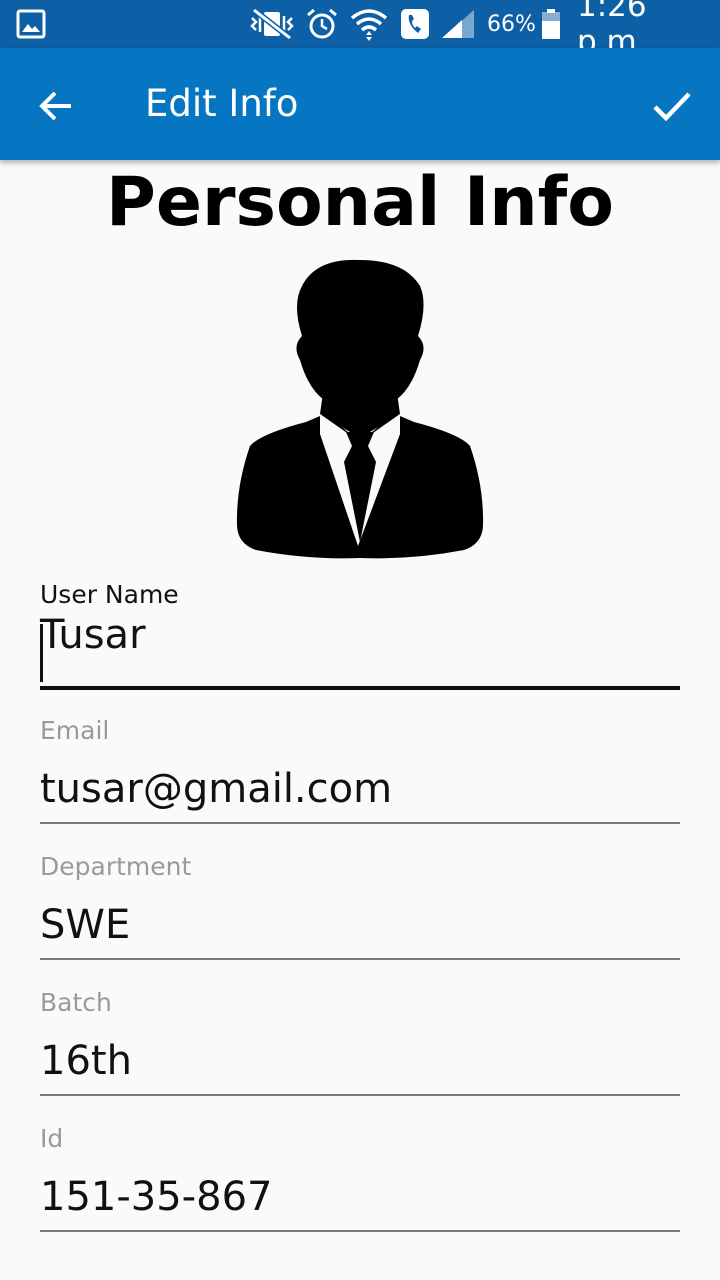  Describe the element at coordinates (75, 730) in the screenshot. I see `email-label: Email` at that location.